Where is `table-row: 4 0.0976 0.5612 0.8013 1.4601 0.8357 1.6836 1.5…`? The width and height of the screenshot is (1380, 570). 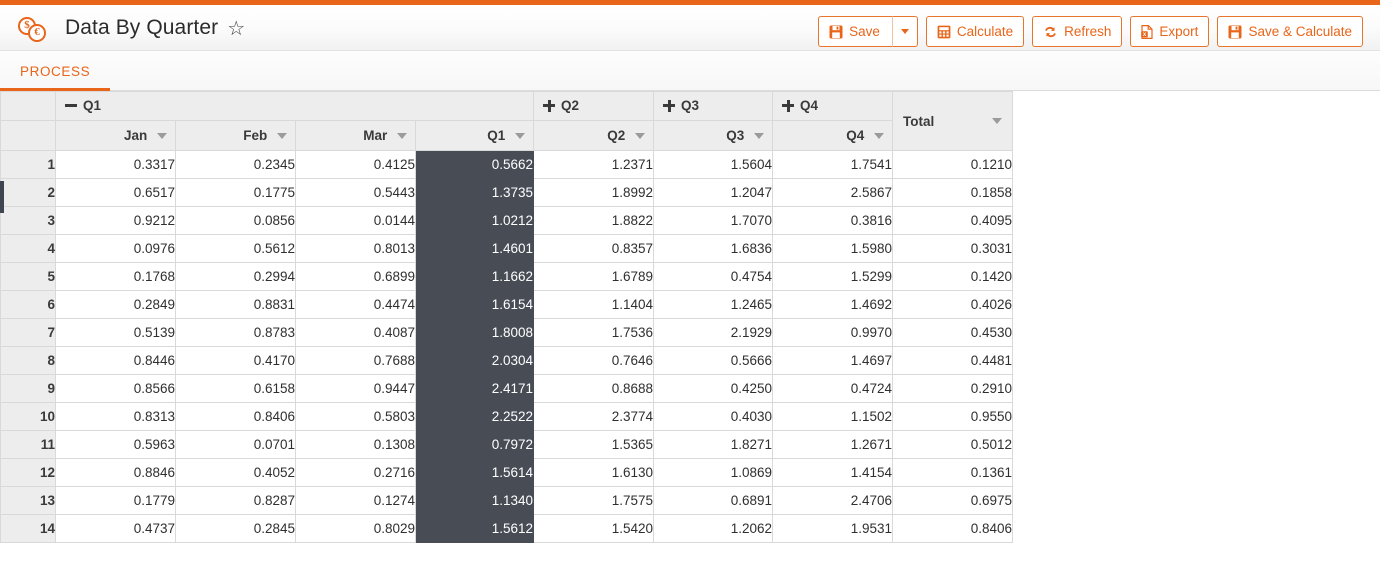
table-row: 4 0.0976 0.5612 0.8013 1.4601 0.8357 1.6836 1.5… is located at coordinates (507, 248).